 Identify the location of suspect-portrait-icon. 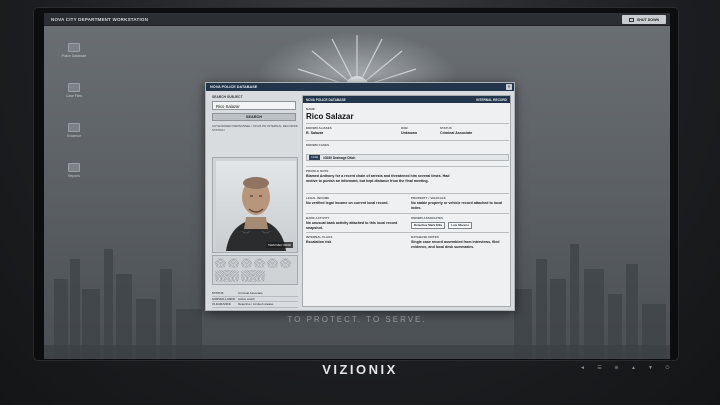
(256, 214).